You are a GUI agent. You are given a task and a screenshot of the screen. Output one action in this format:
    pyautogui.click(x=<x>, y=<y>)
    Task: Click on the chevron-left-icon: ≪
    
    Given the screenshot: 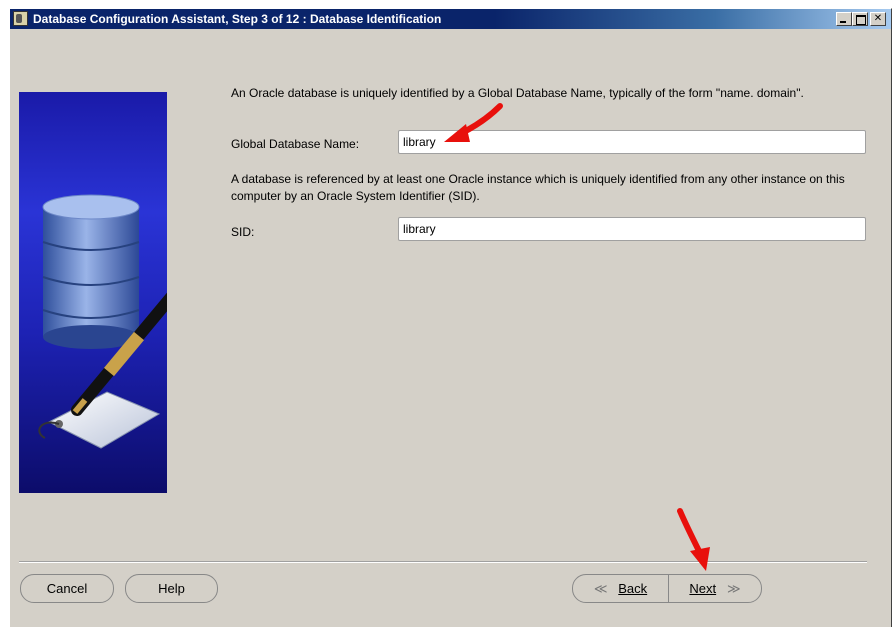 What is the action you would take?
    pyautogui.click(x=600, y=589)
    